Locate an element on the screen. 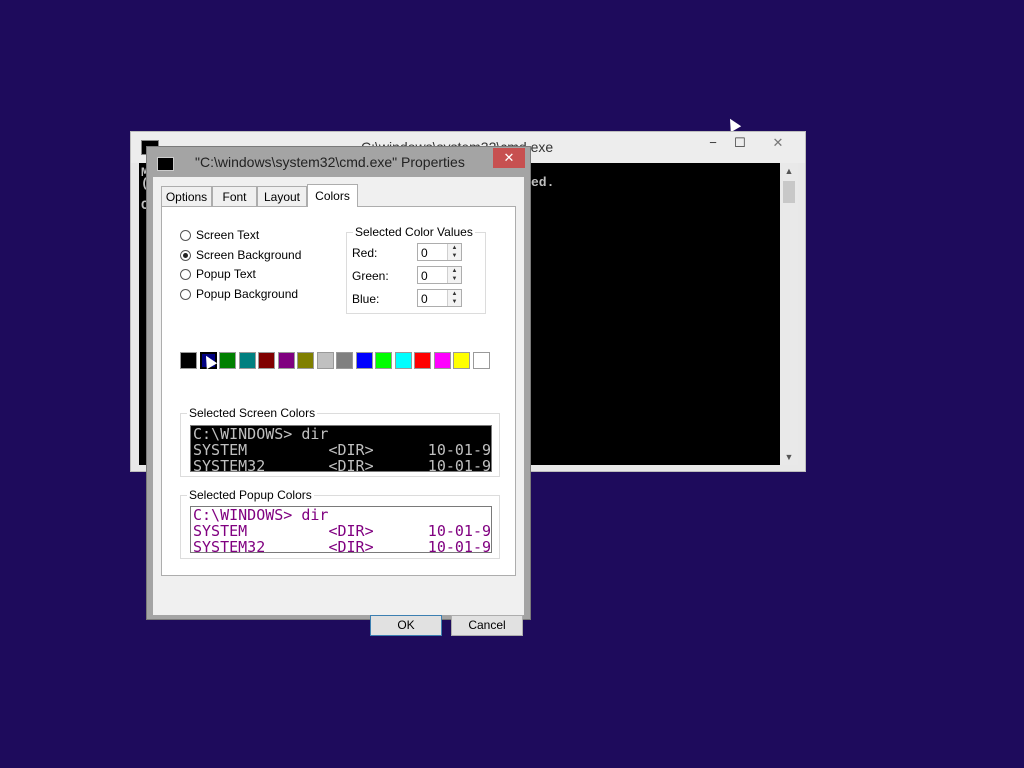 This screenshot has width=1024, height=768. blue-value: 0 is located at coordinates (424, 299).